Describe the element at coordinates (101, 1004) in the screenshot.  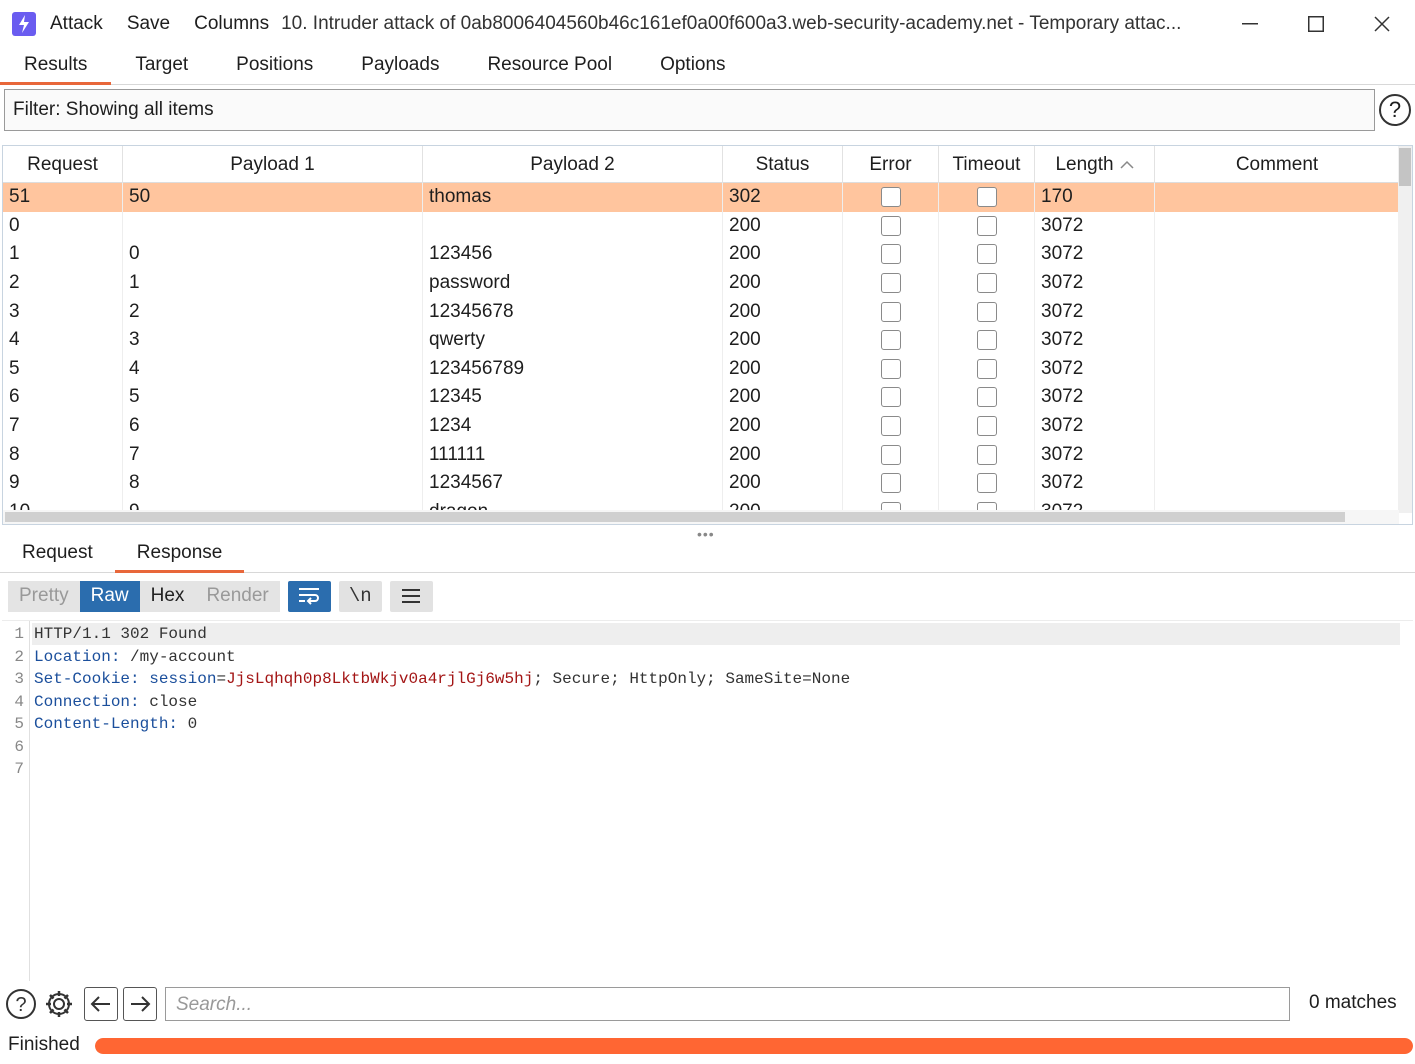
I see `previous-match-arrow-icon` at that location.